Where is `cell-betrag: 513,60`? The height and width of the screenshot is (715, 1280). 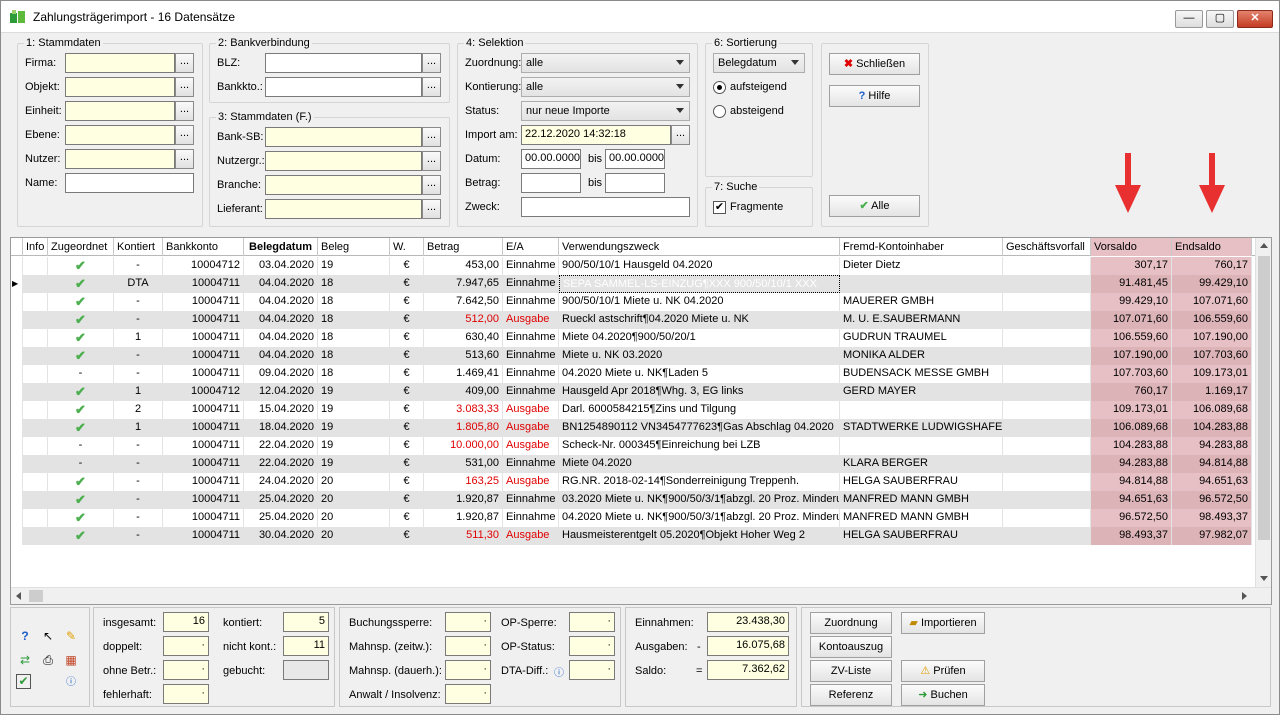
cell-betrag: 513,60 is located at coordinates (463, 356).